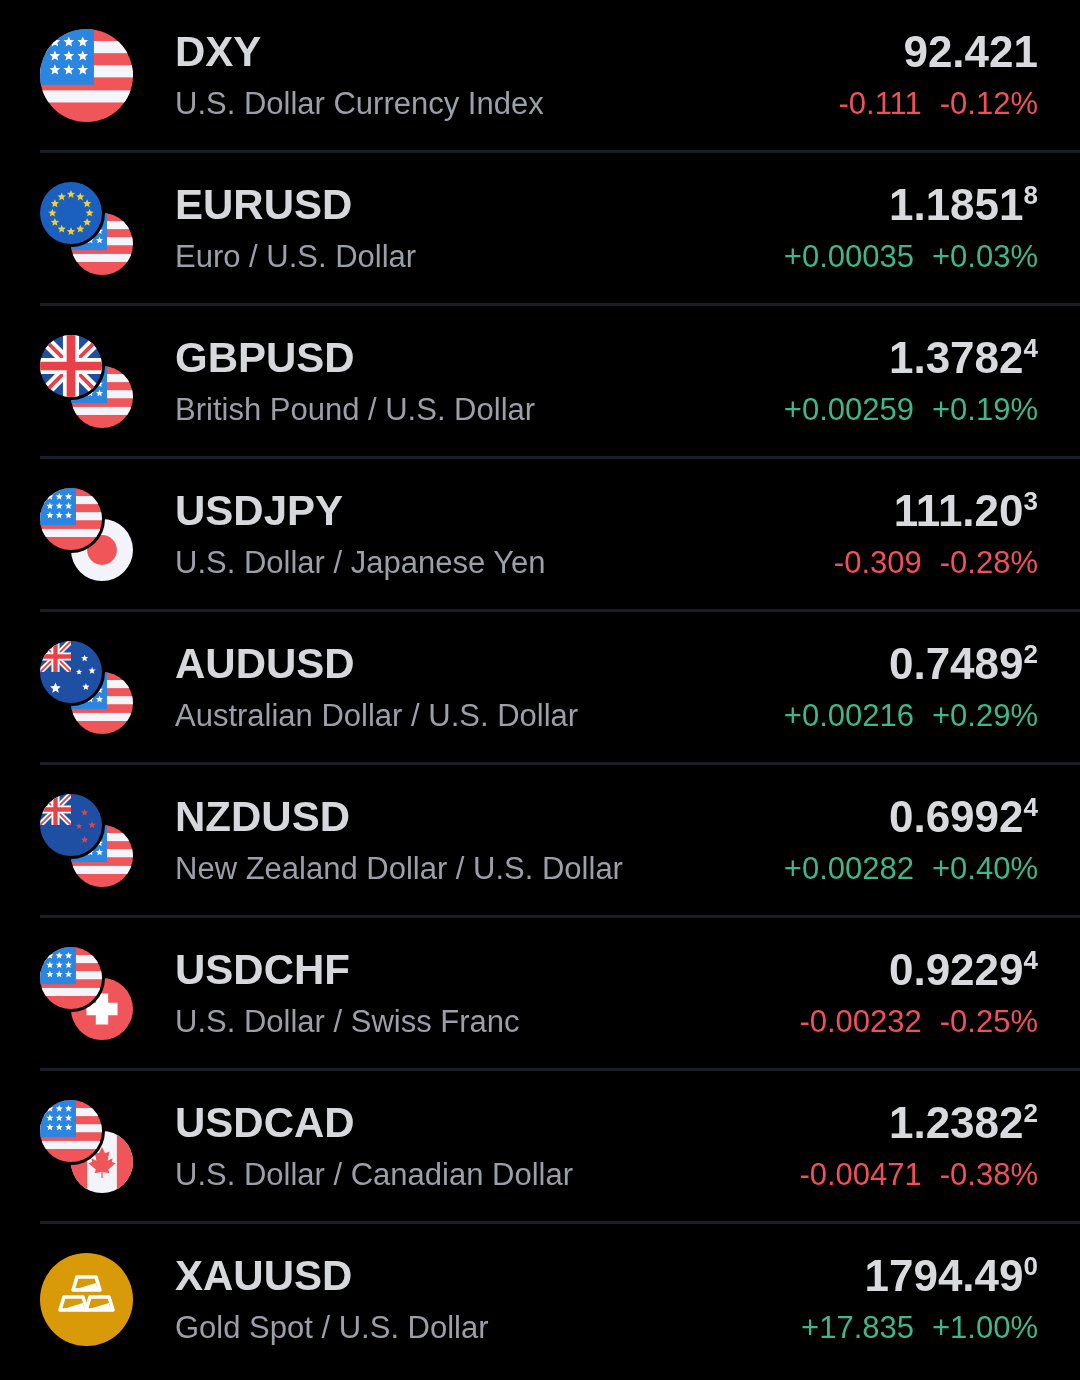 The image size is (1080, 1380). I want to click on price-change: +0.00282, so click(848, 869).